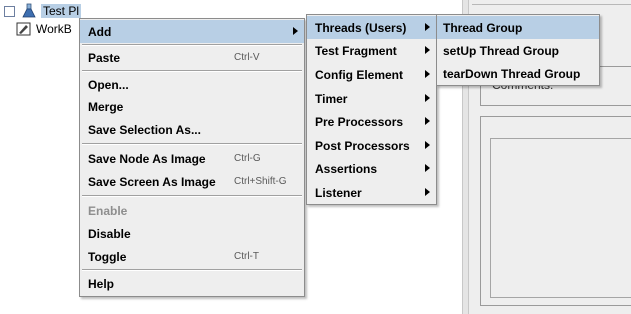  I want to click on tree-node-label: WorkB, so click(54, 29).